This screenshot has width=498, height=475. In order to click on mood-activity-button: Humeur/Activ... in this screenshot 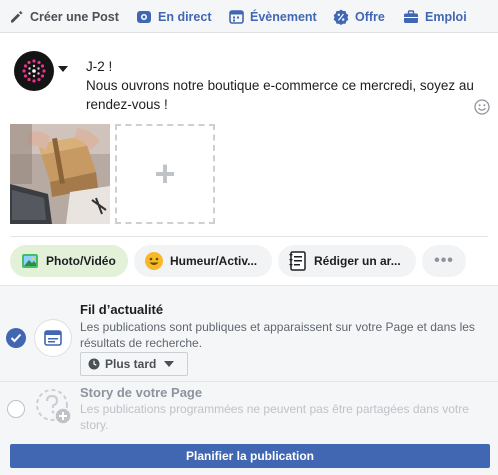, I will do `click(203, 261)`.